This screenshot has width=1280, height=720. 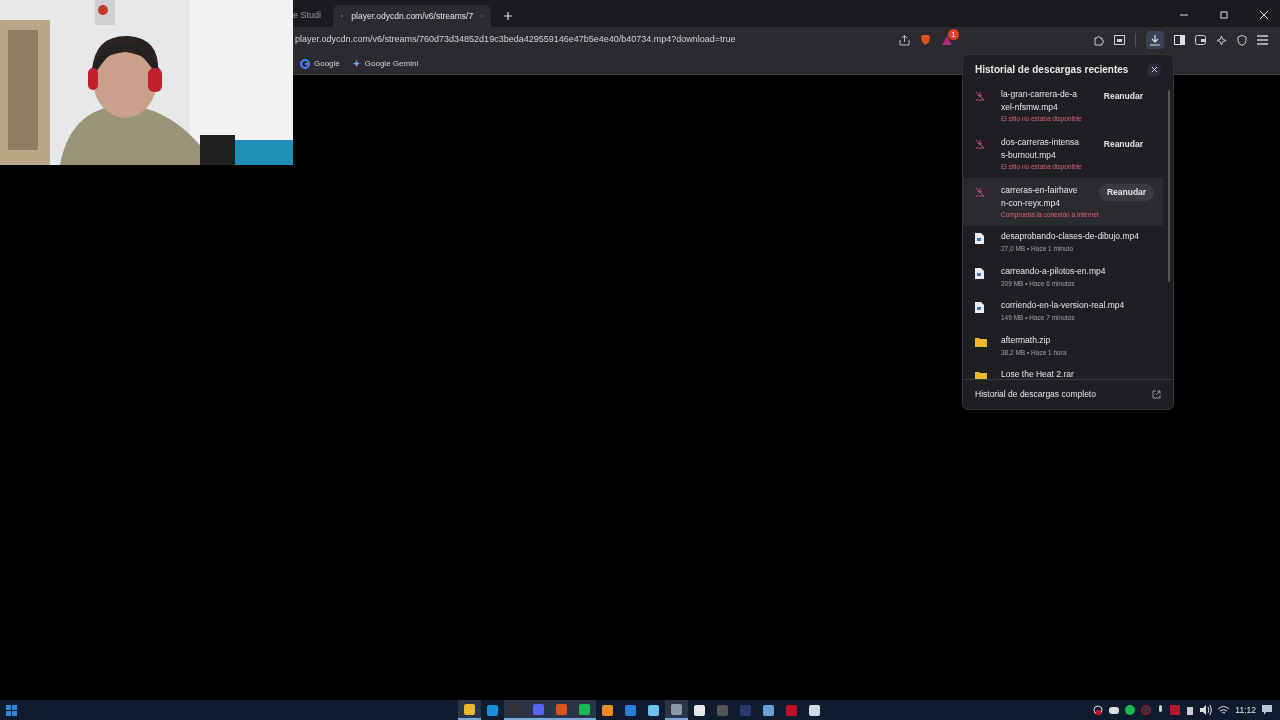 I want to click on menu-icon, so click(x=1262, y=40).